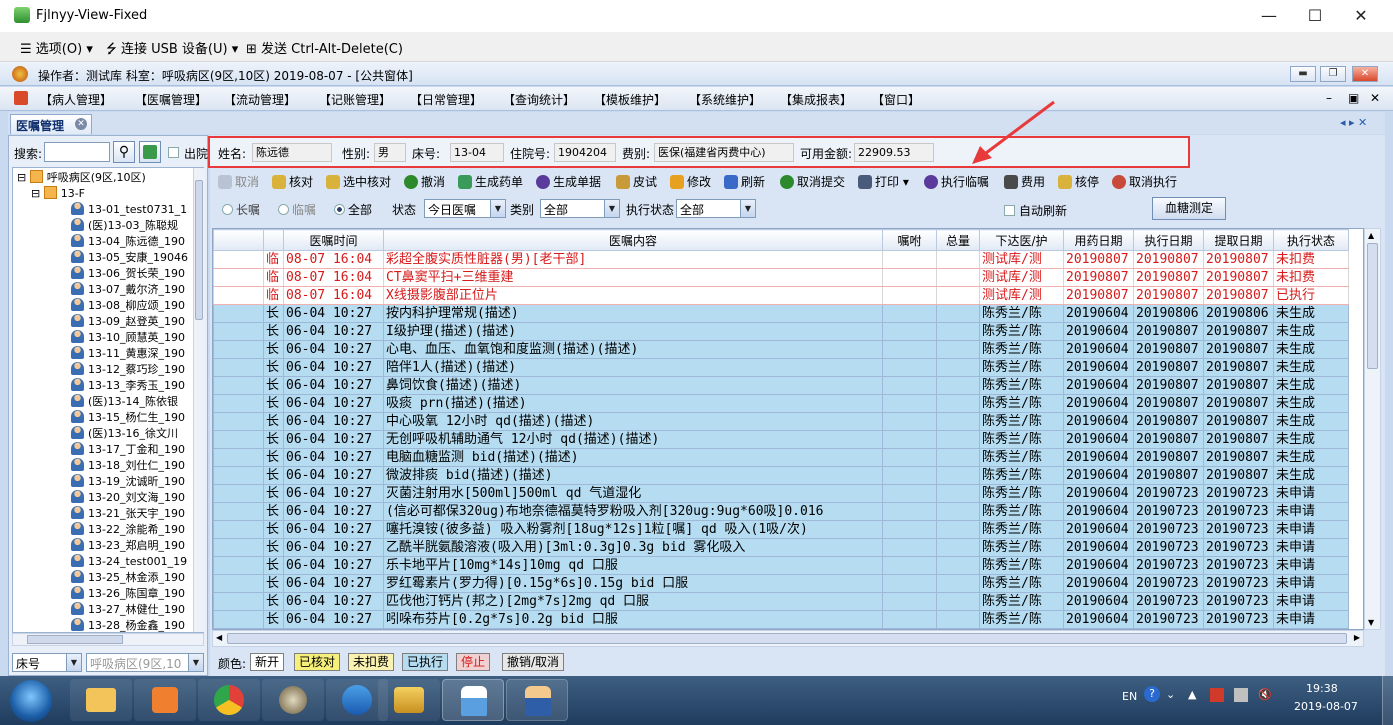  I want to click on tree-vscroll-thumb, so click(199, 250).